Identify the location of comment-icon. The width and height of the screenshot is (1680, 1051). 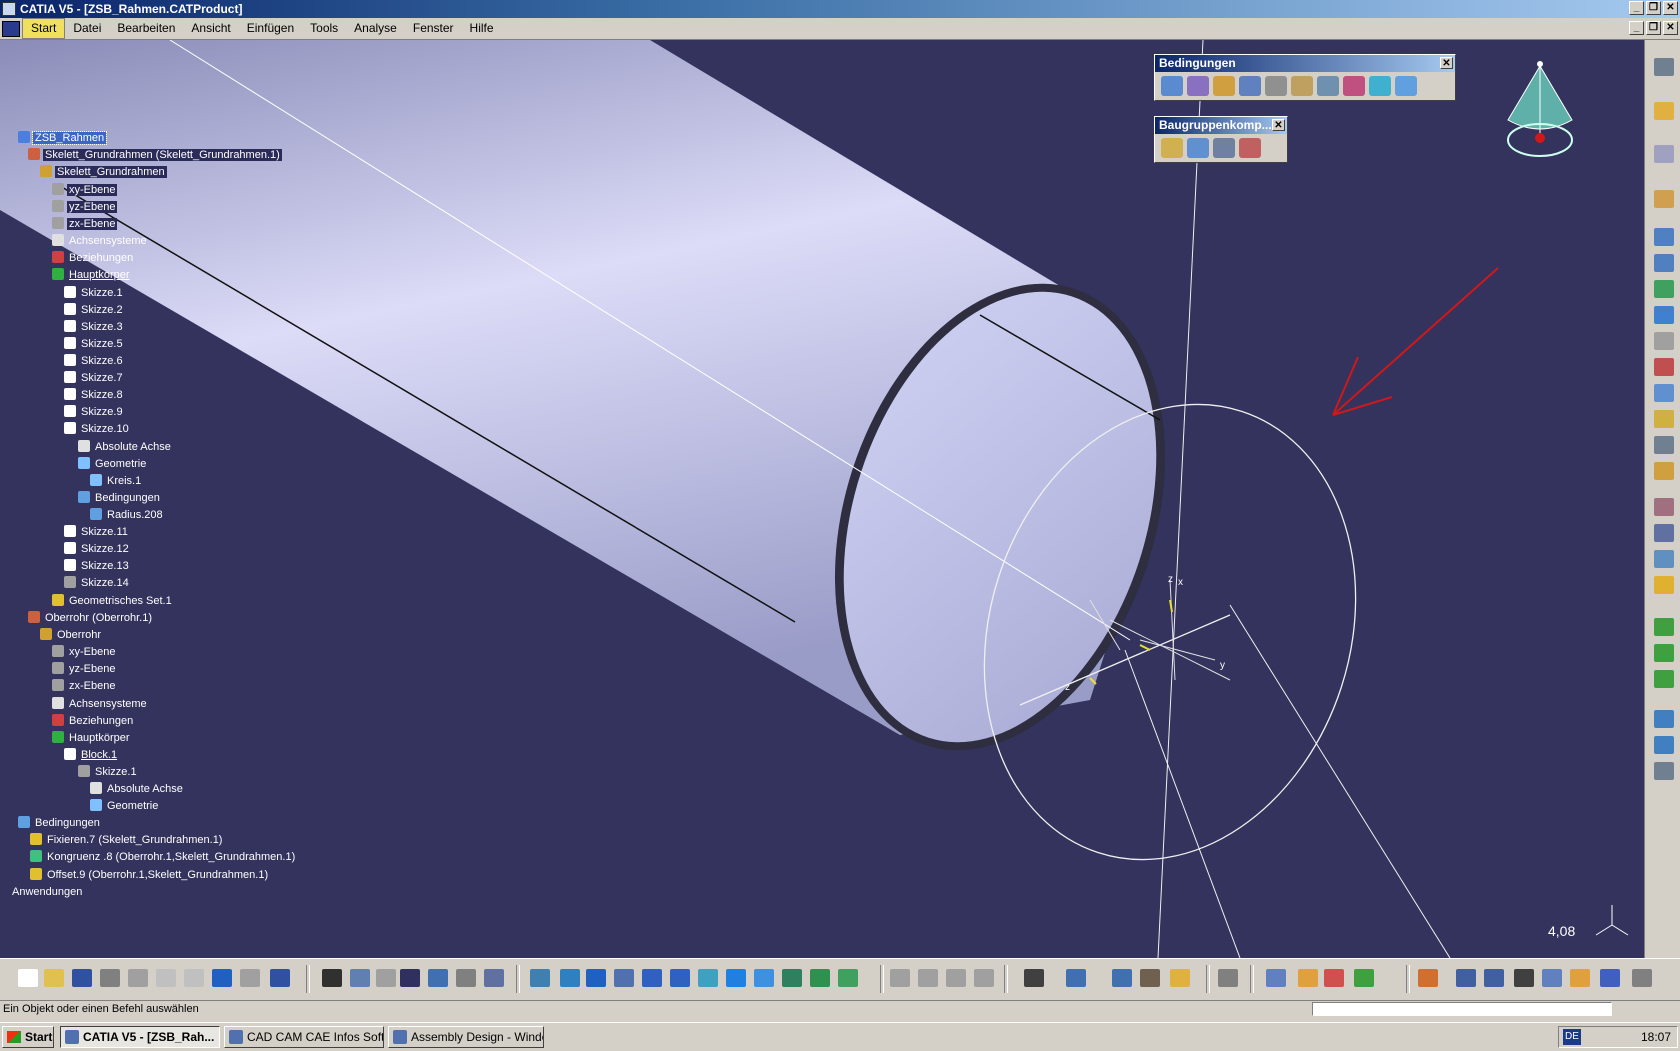
(360, 978).